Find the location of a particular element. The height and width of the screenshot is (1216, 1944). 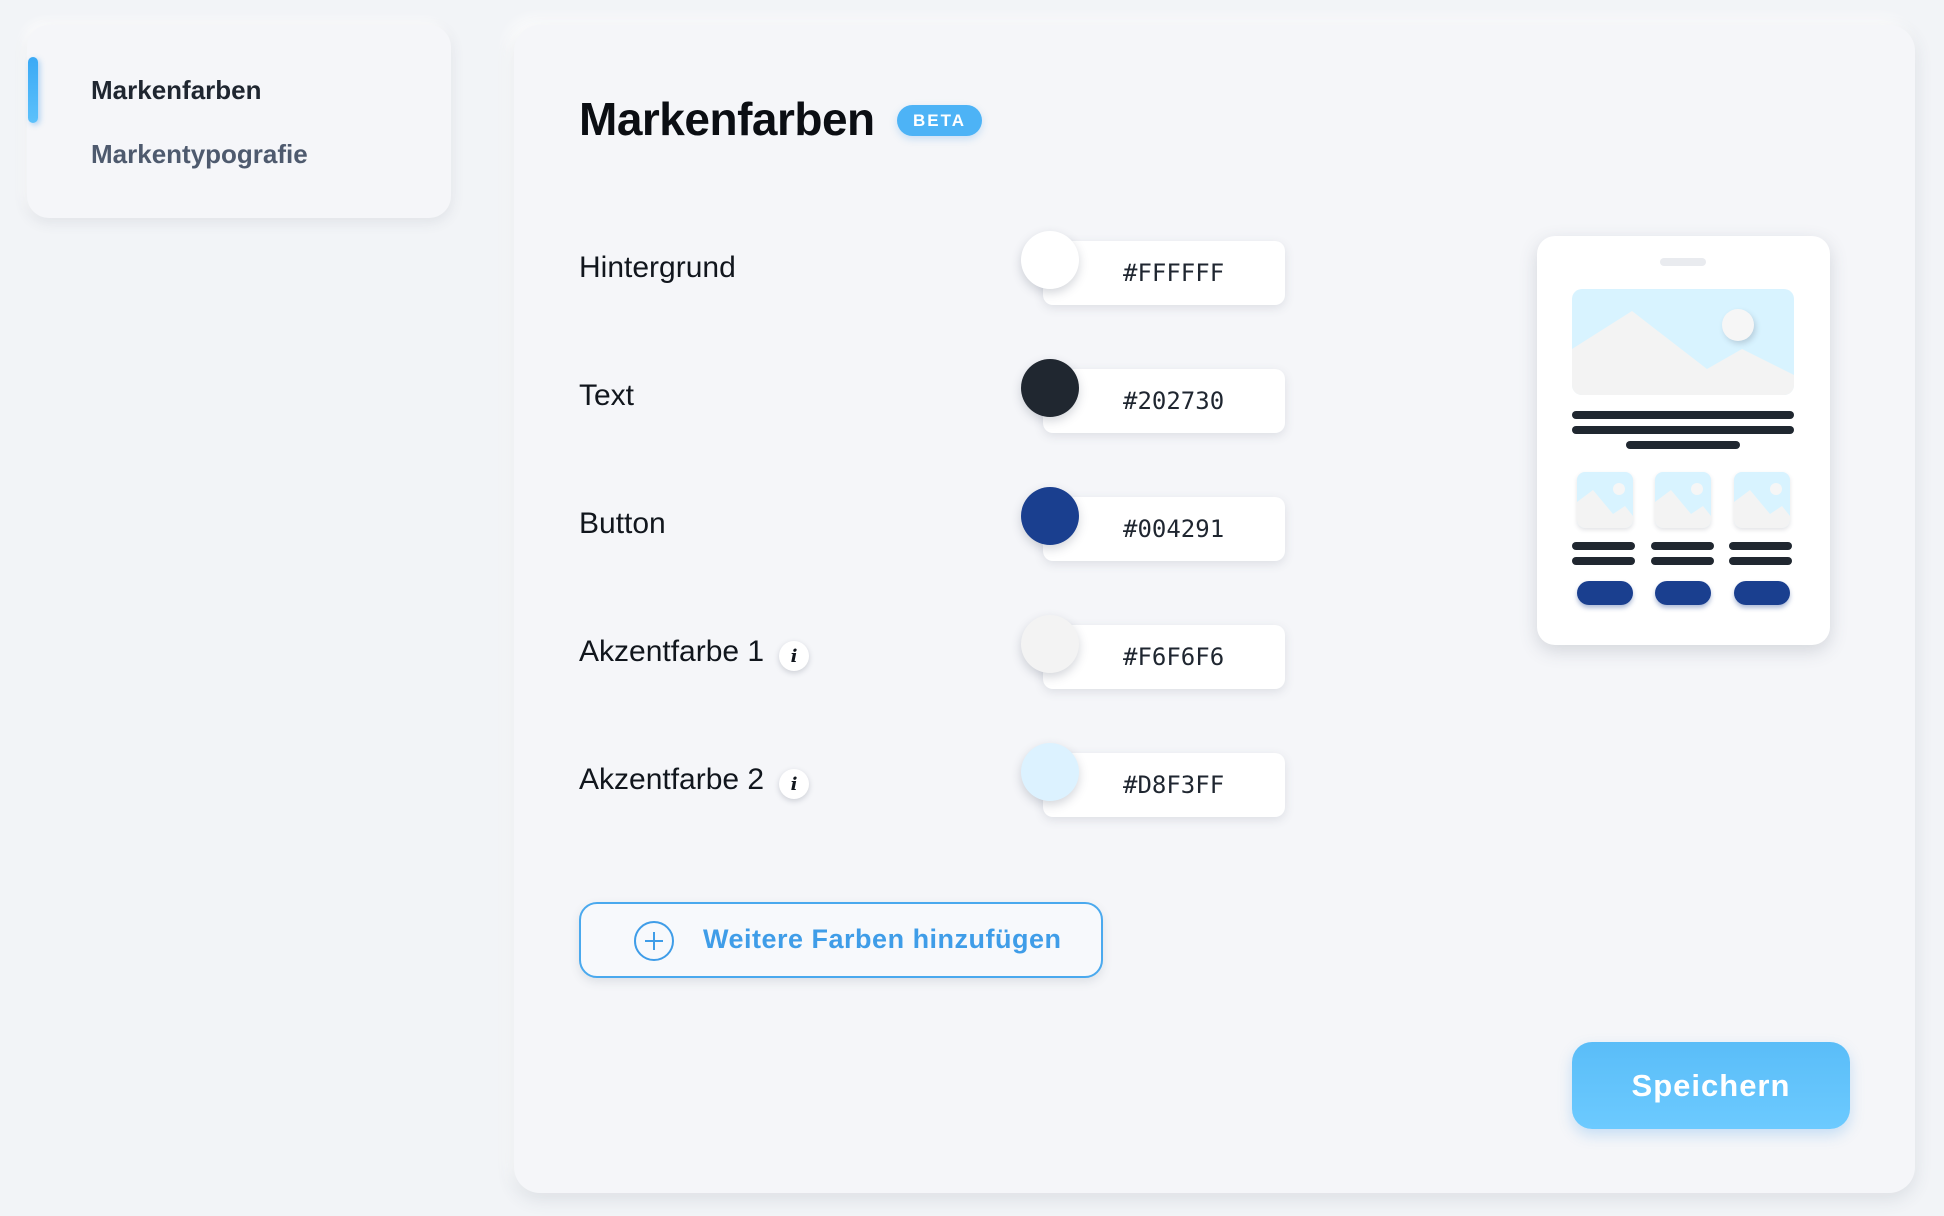

add-colors-button: Weitere Farben hinzufügen is located at coordinates (841, 940).